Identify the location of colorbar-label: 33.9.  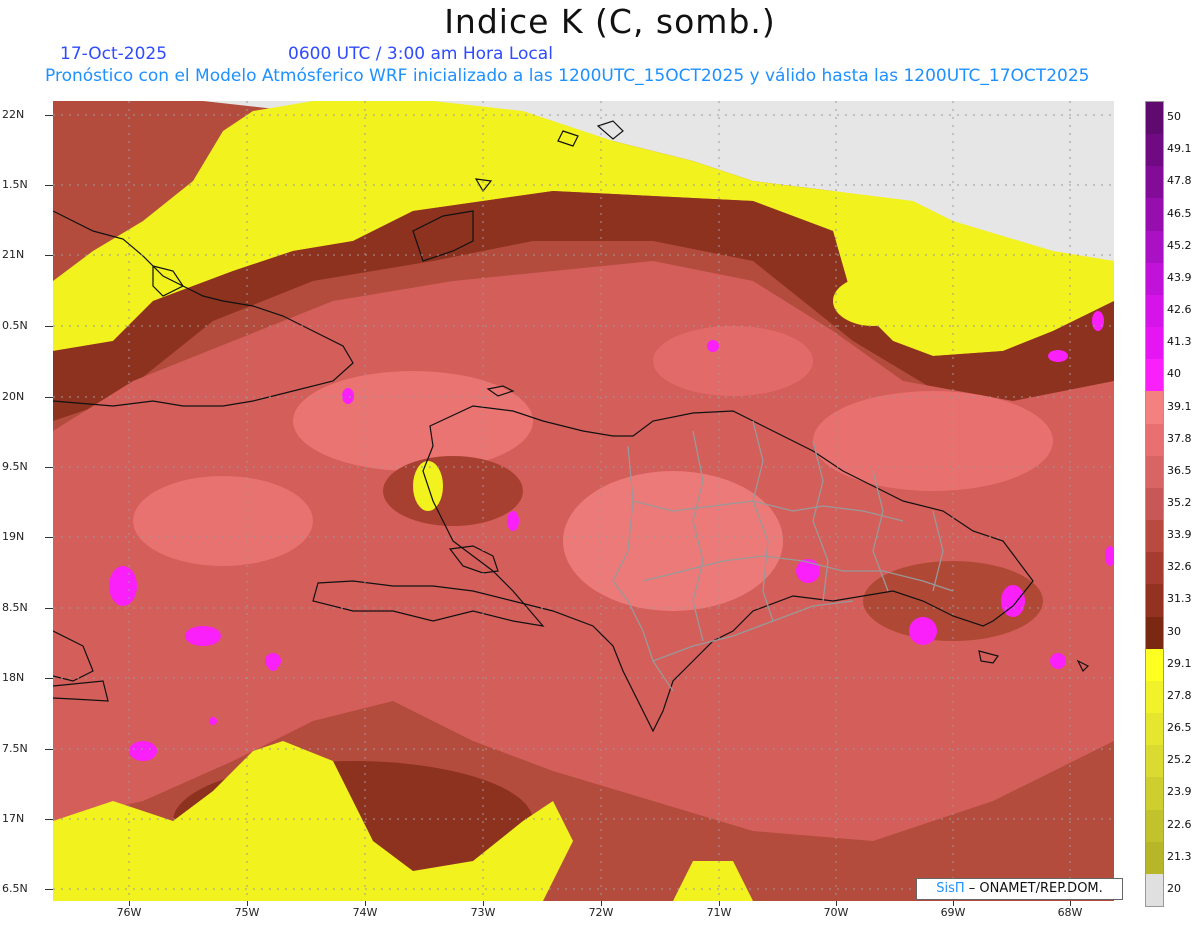
(1179, 535).